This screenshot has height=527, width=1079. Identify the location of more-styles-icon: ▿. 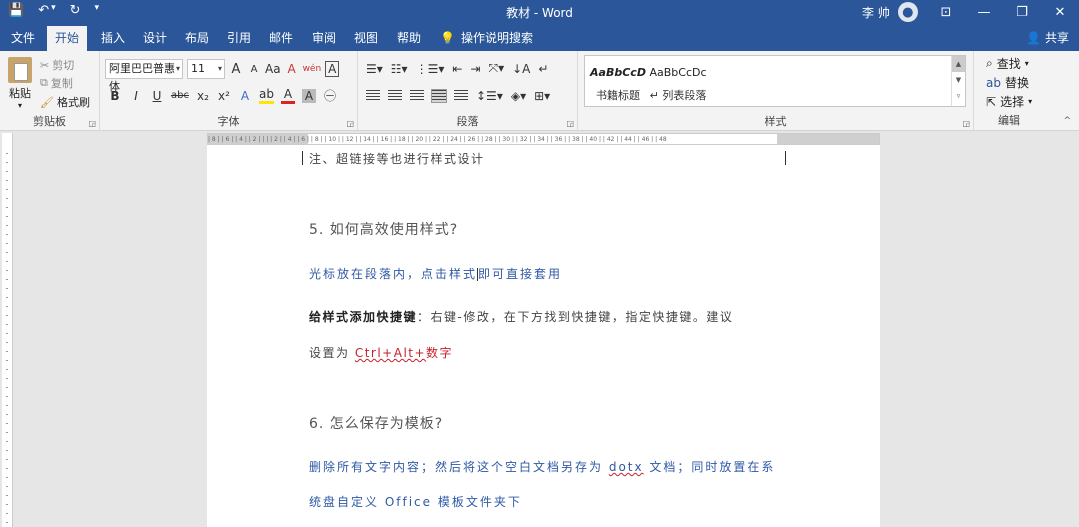
(958, 96).